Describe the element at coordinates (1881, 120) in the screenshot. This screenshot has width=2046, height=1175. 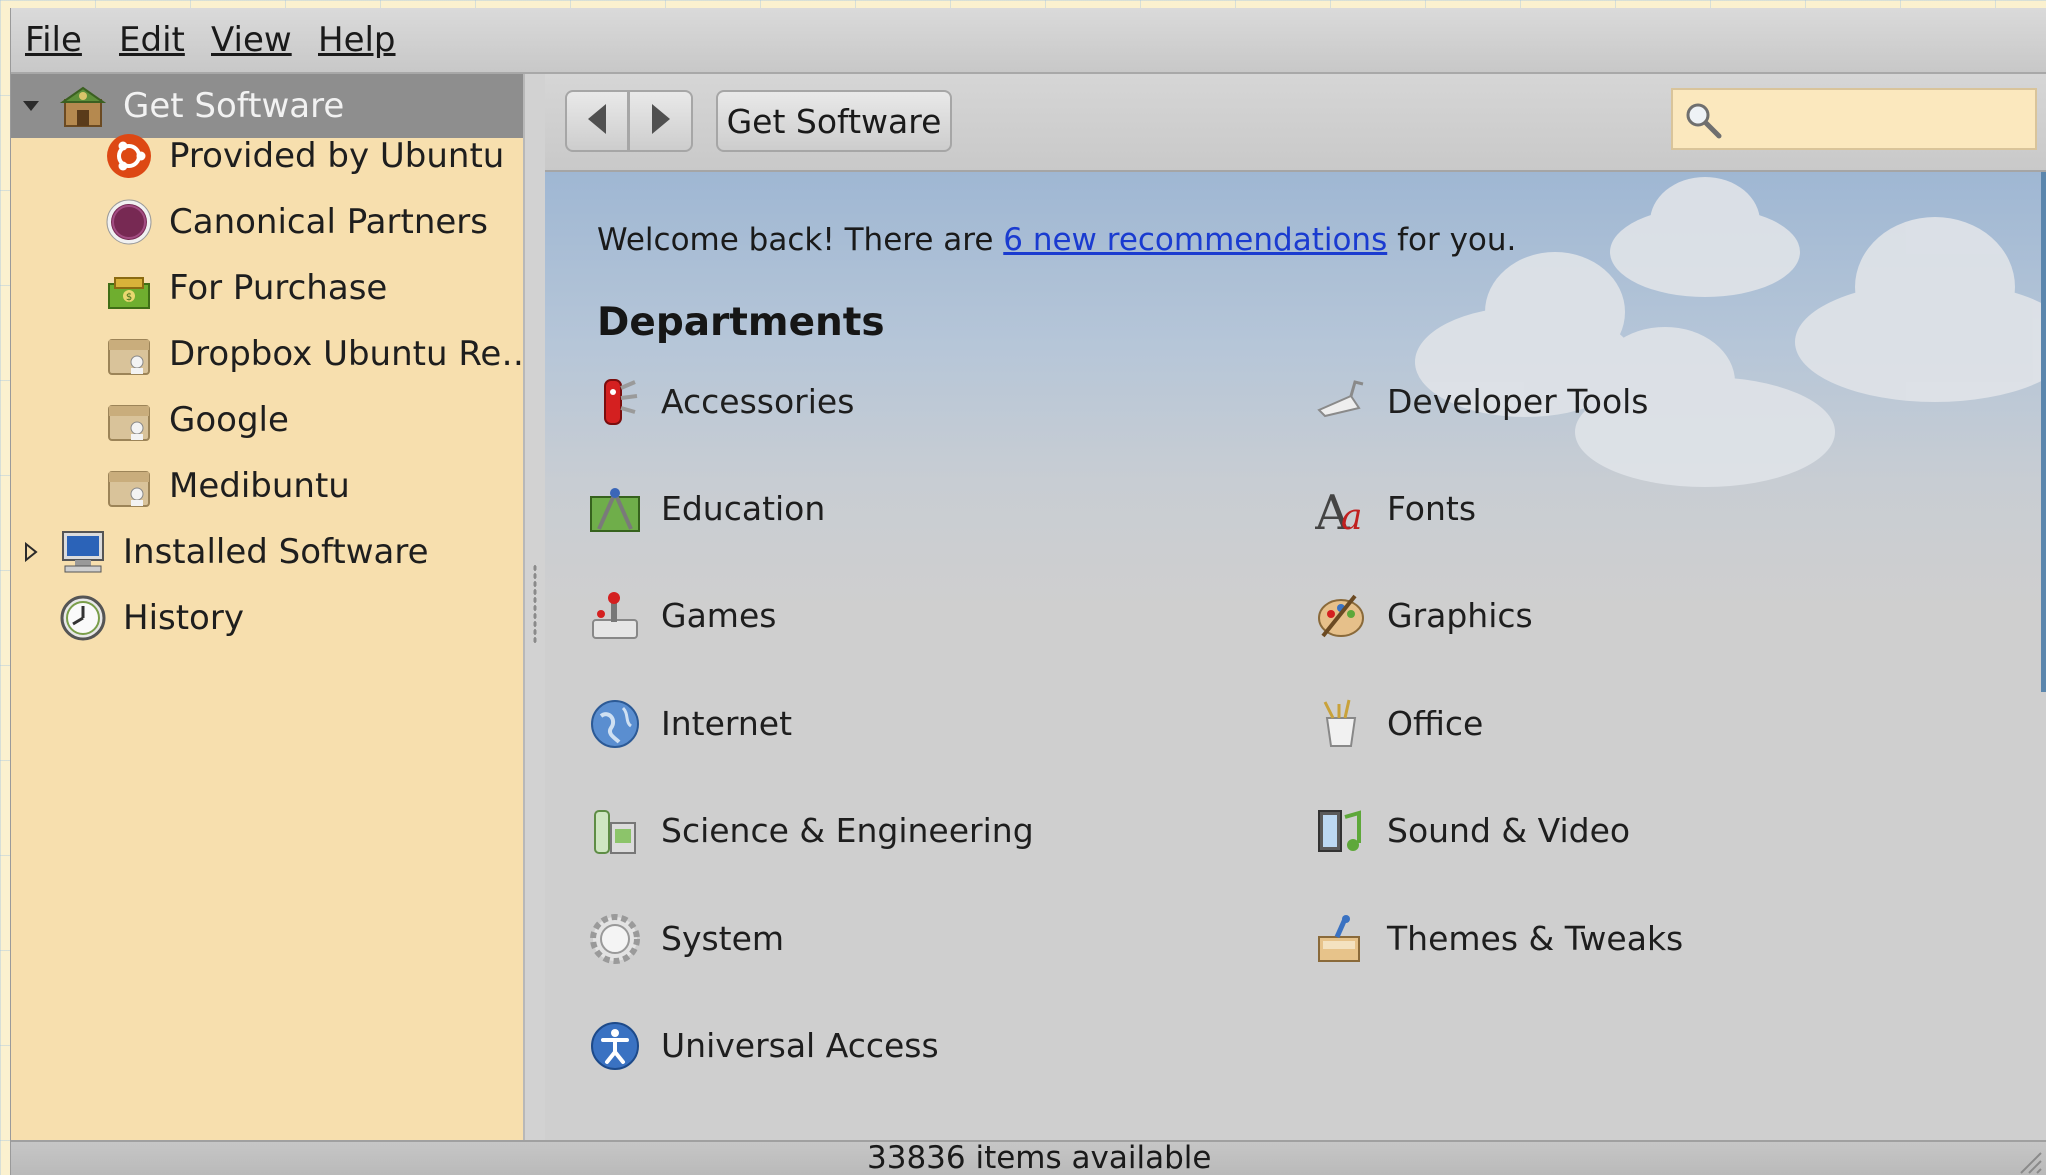
I see `search-input` at that location.